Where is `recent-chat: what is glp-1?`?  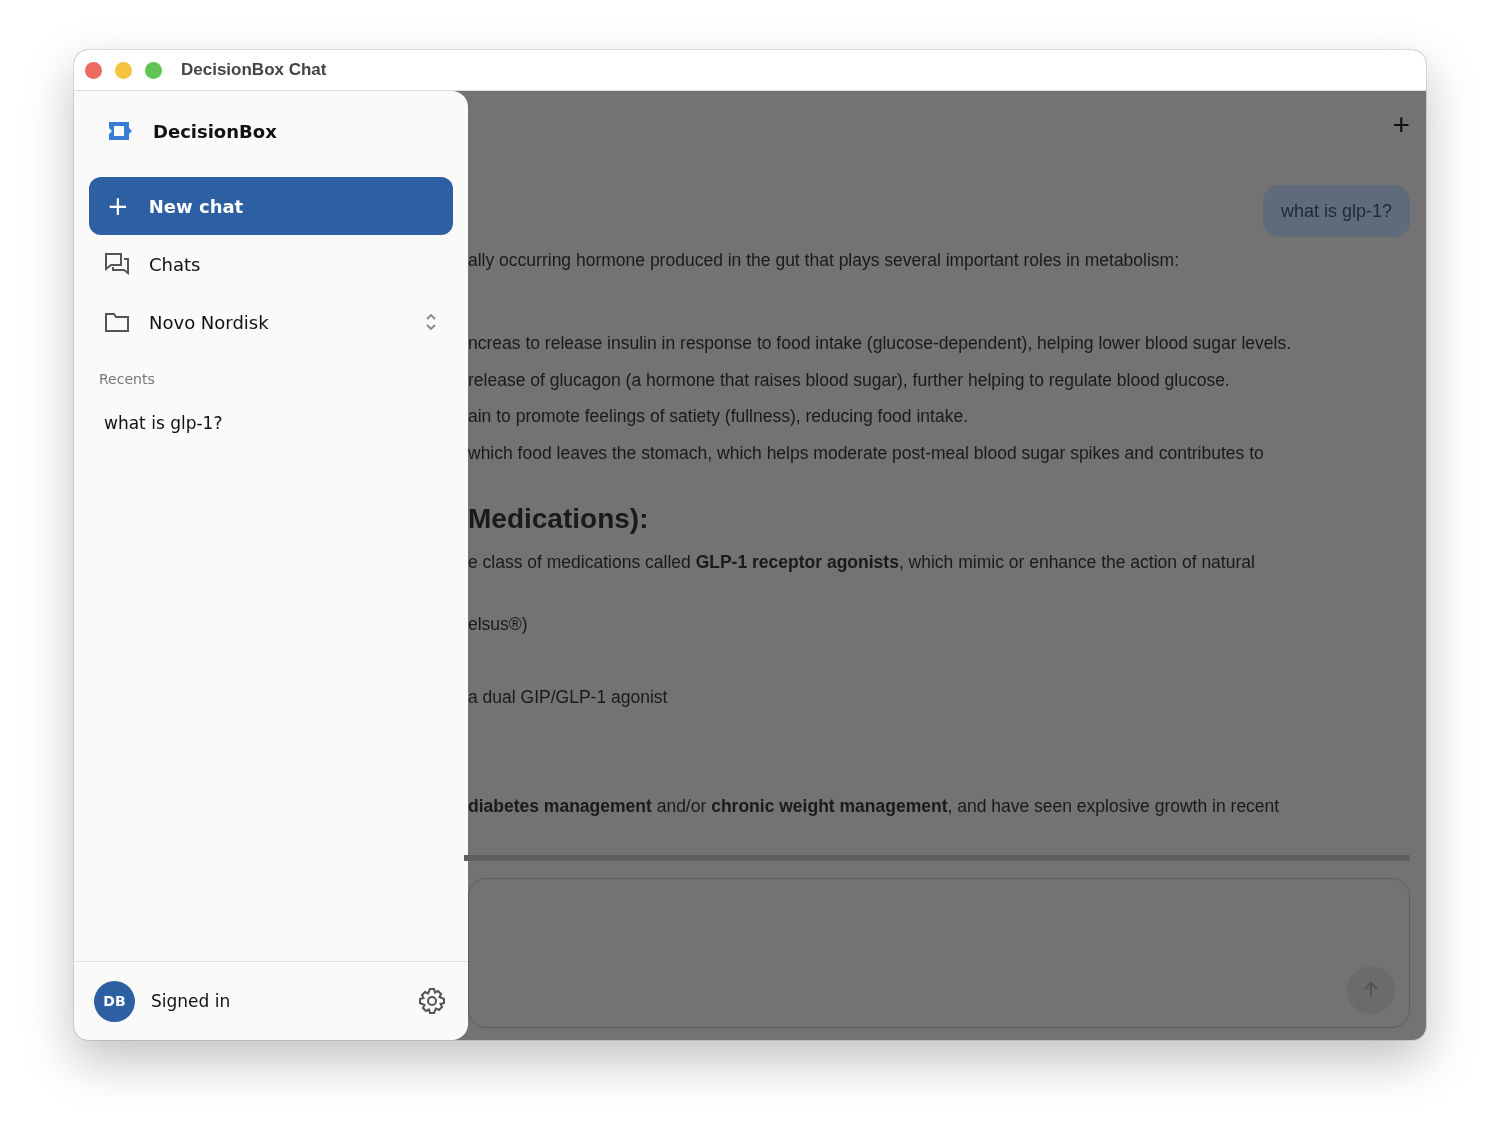
recent-chat: what is glp-1? is located at coordinates (163, 423).